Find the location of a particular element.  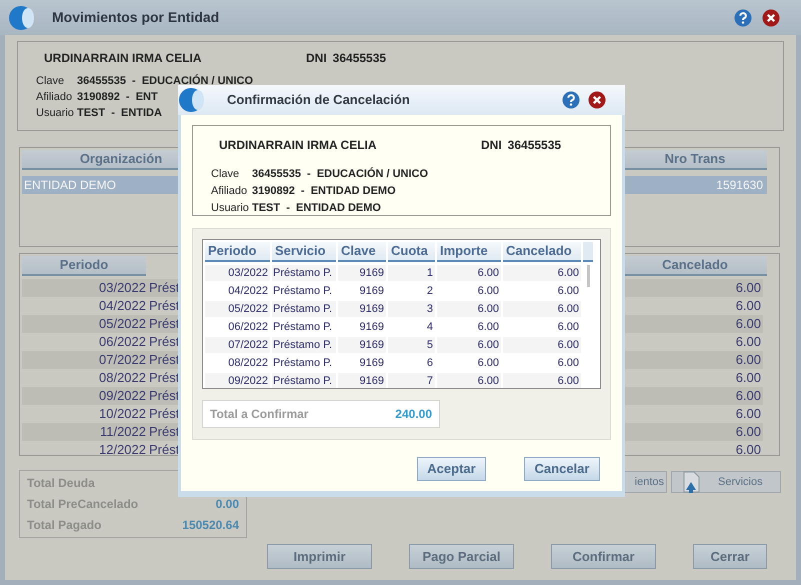

table-cell: 5 is located at coordinates (411, 345).